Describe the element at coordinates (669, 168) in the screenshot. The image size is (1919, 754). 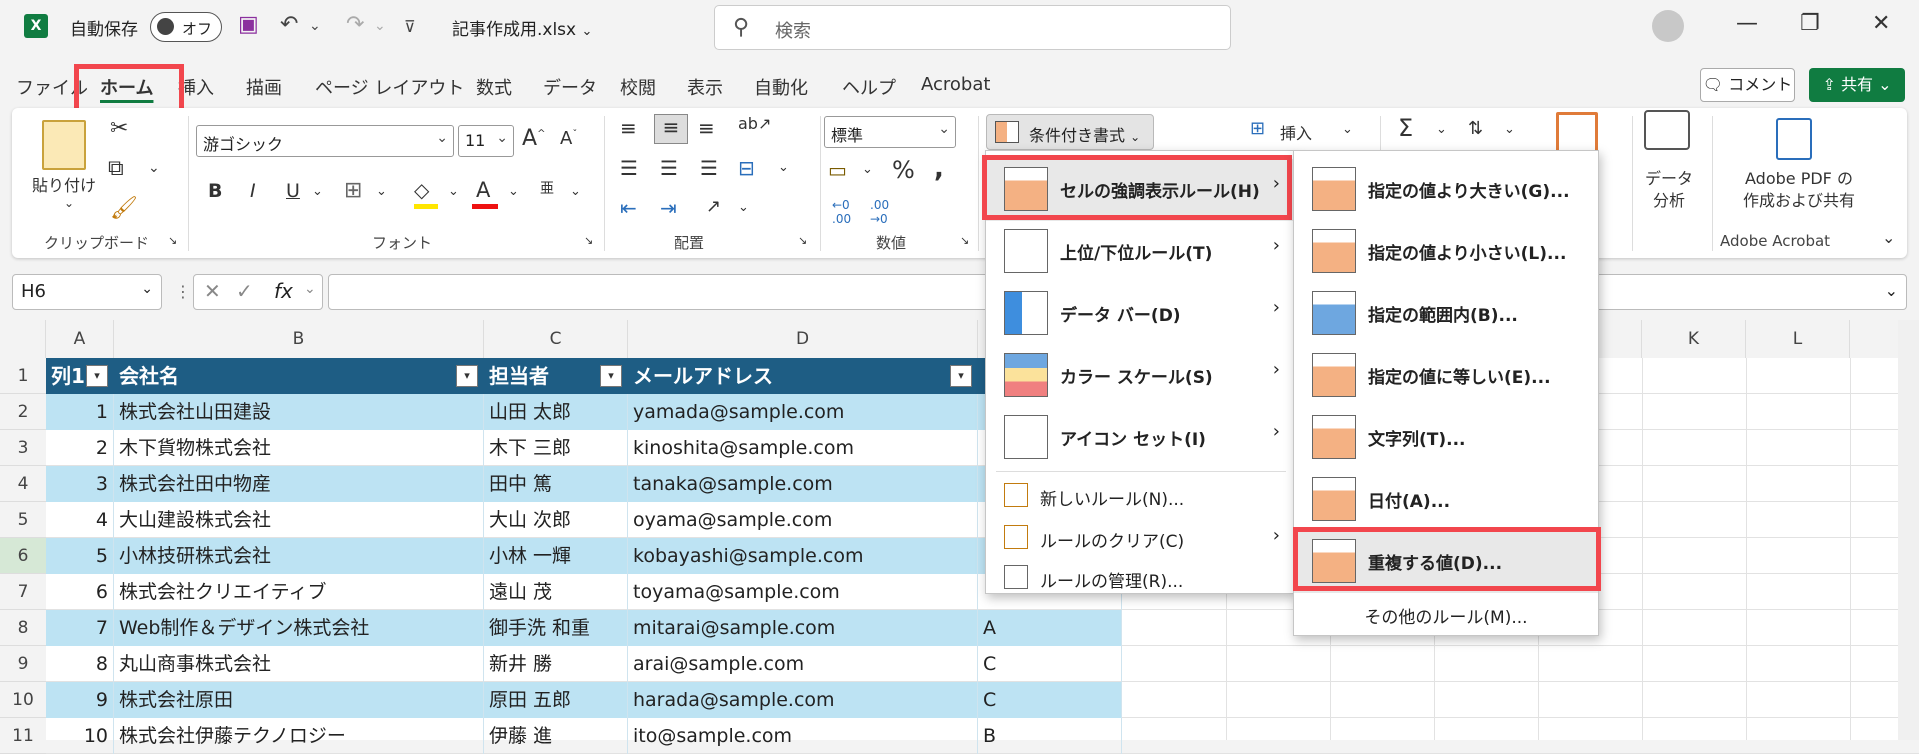
I see `align-center-icon: ☰` at that location.